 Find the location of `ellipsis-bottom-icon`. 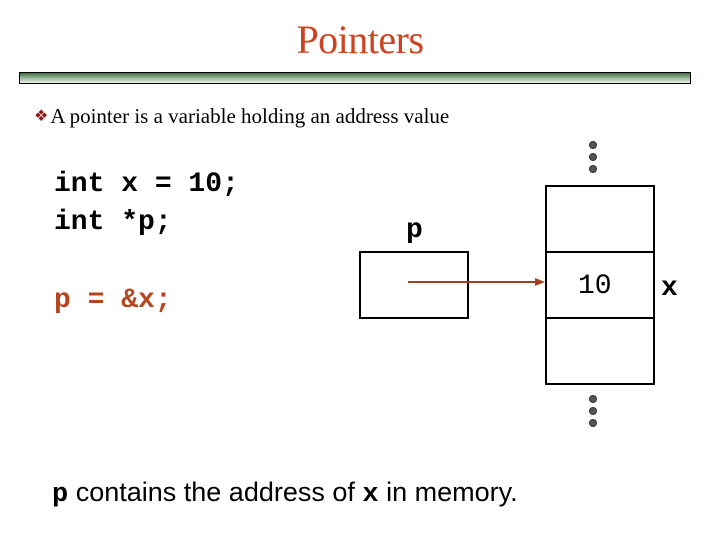

ellipsis-bottom-icon is located at coordinates (593, 411).